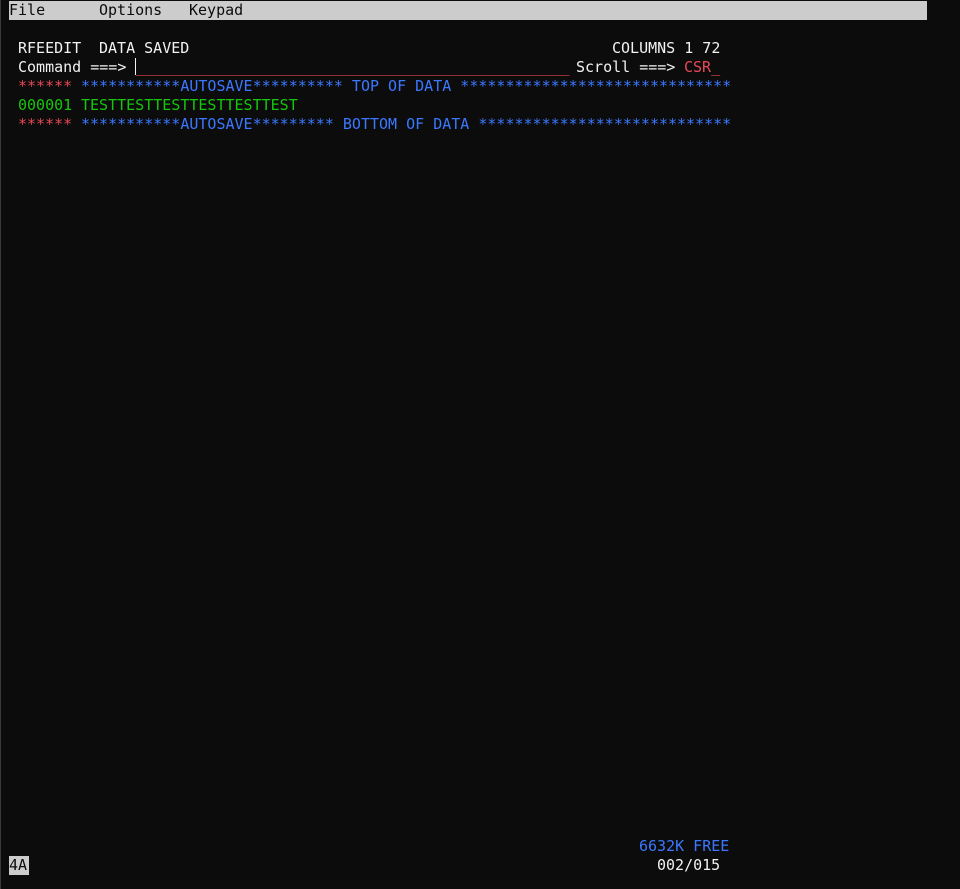 The height and width of the screenshot is (889, 960). I want to click on data-line-text: TESTTESTTESTTESTTESTTEST, so click(189, 105).